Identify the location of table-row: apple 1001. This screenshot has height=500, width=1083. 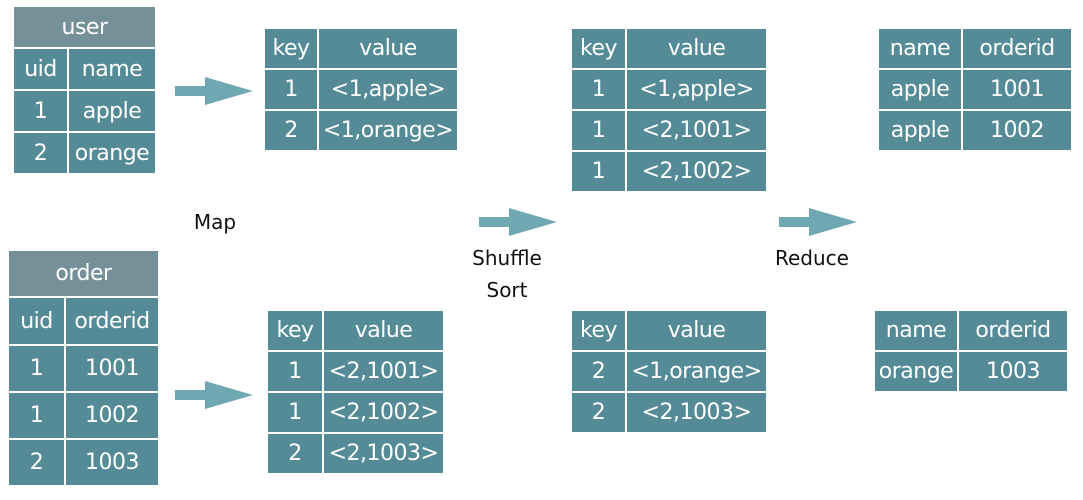
(975, 89).